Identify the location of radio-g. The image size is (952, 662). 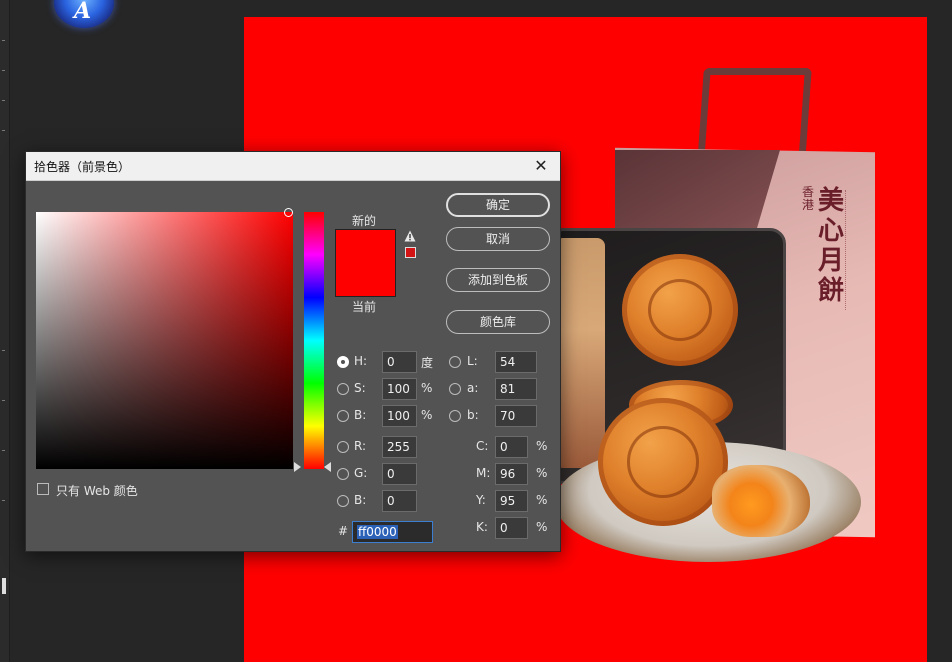
(343, 474).